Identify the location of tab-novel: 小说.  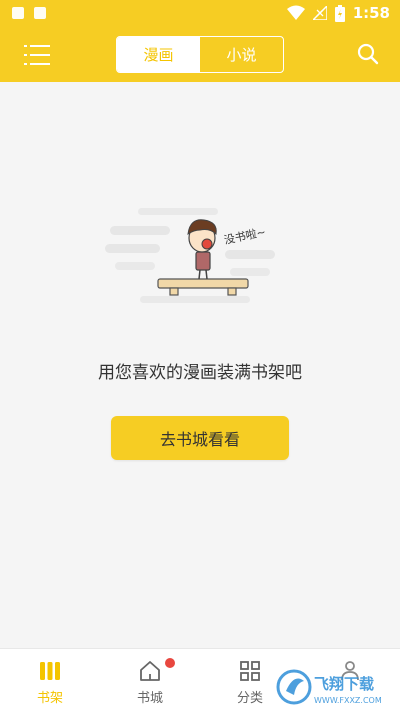
(241, 54).